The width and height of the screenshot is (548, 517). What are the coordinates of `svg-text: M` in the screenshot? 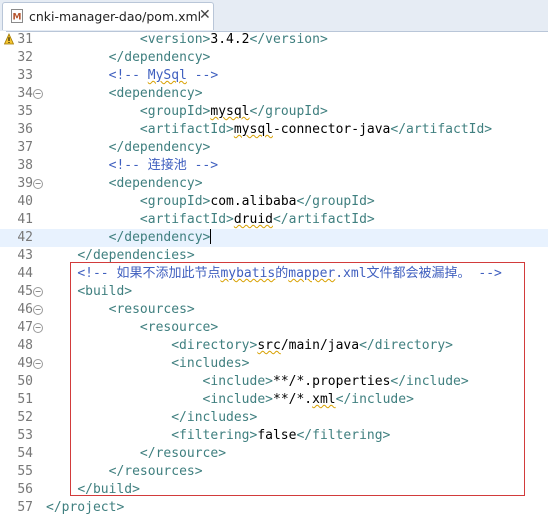 It's located at (17, 18).